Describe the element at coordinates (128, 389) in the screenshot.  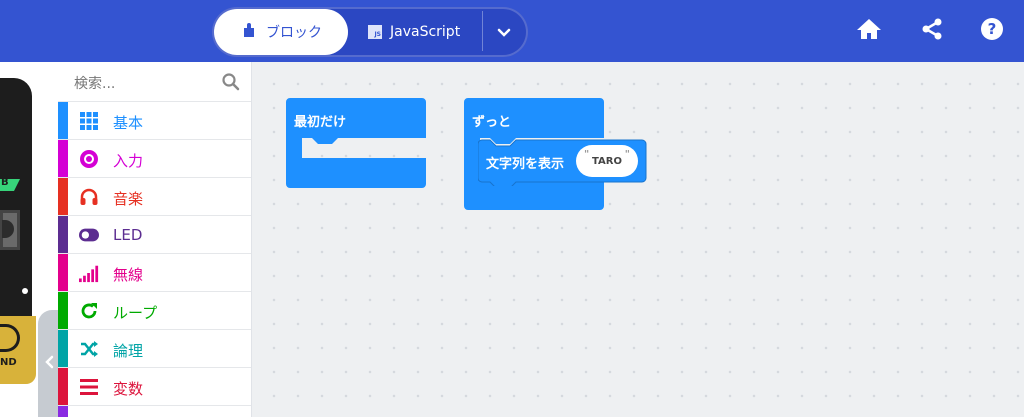
I see `category-label: 変数` at that location.